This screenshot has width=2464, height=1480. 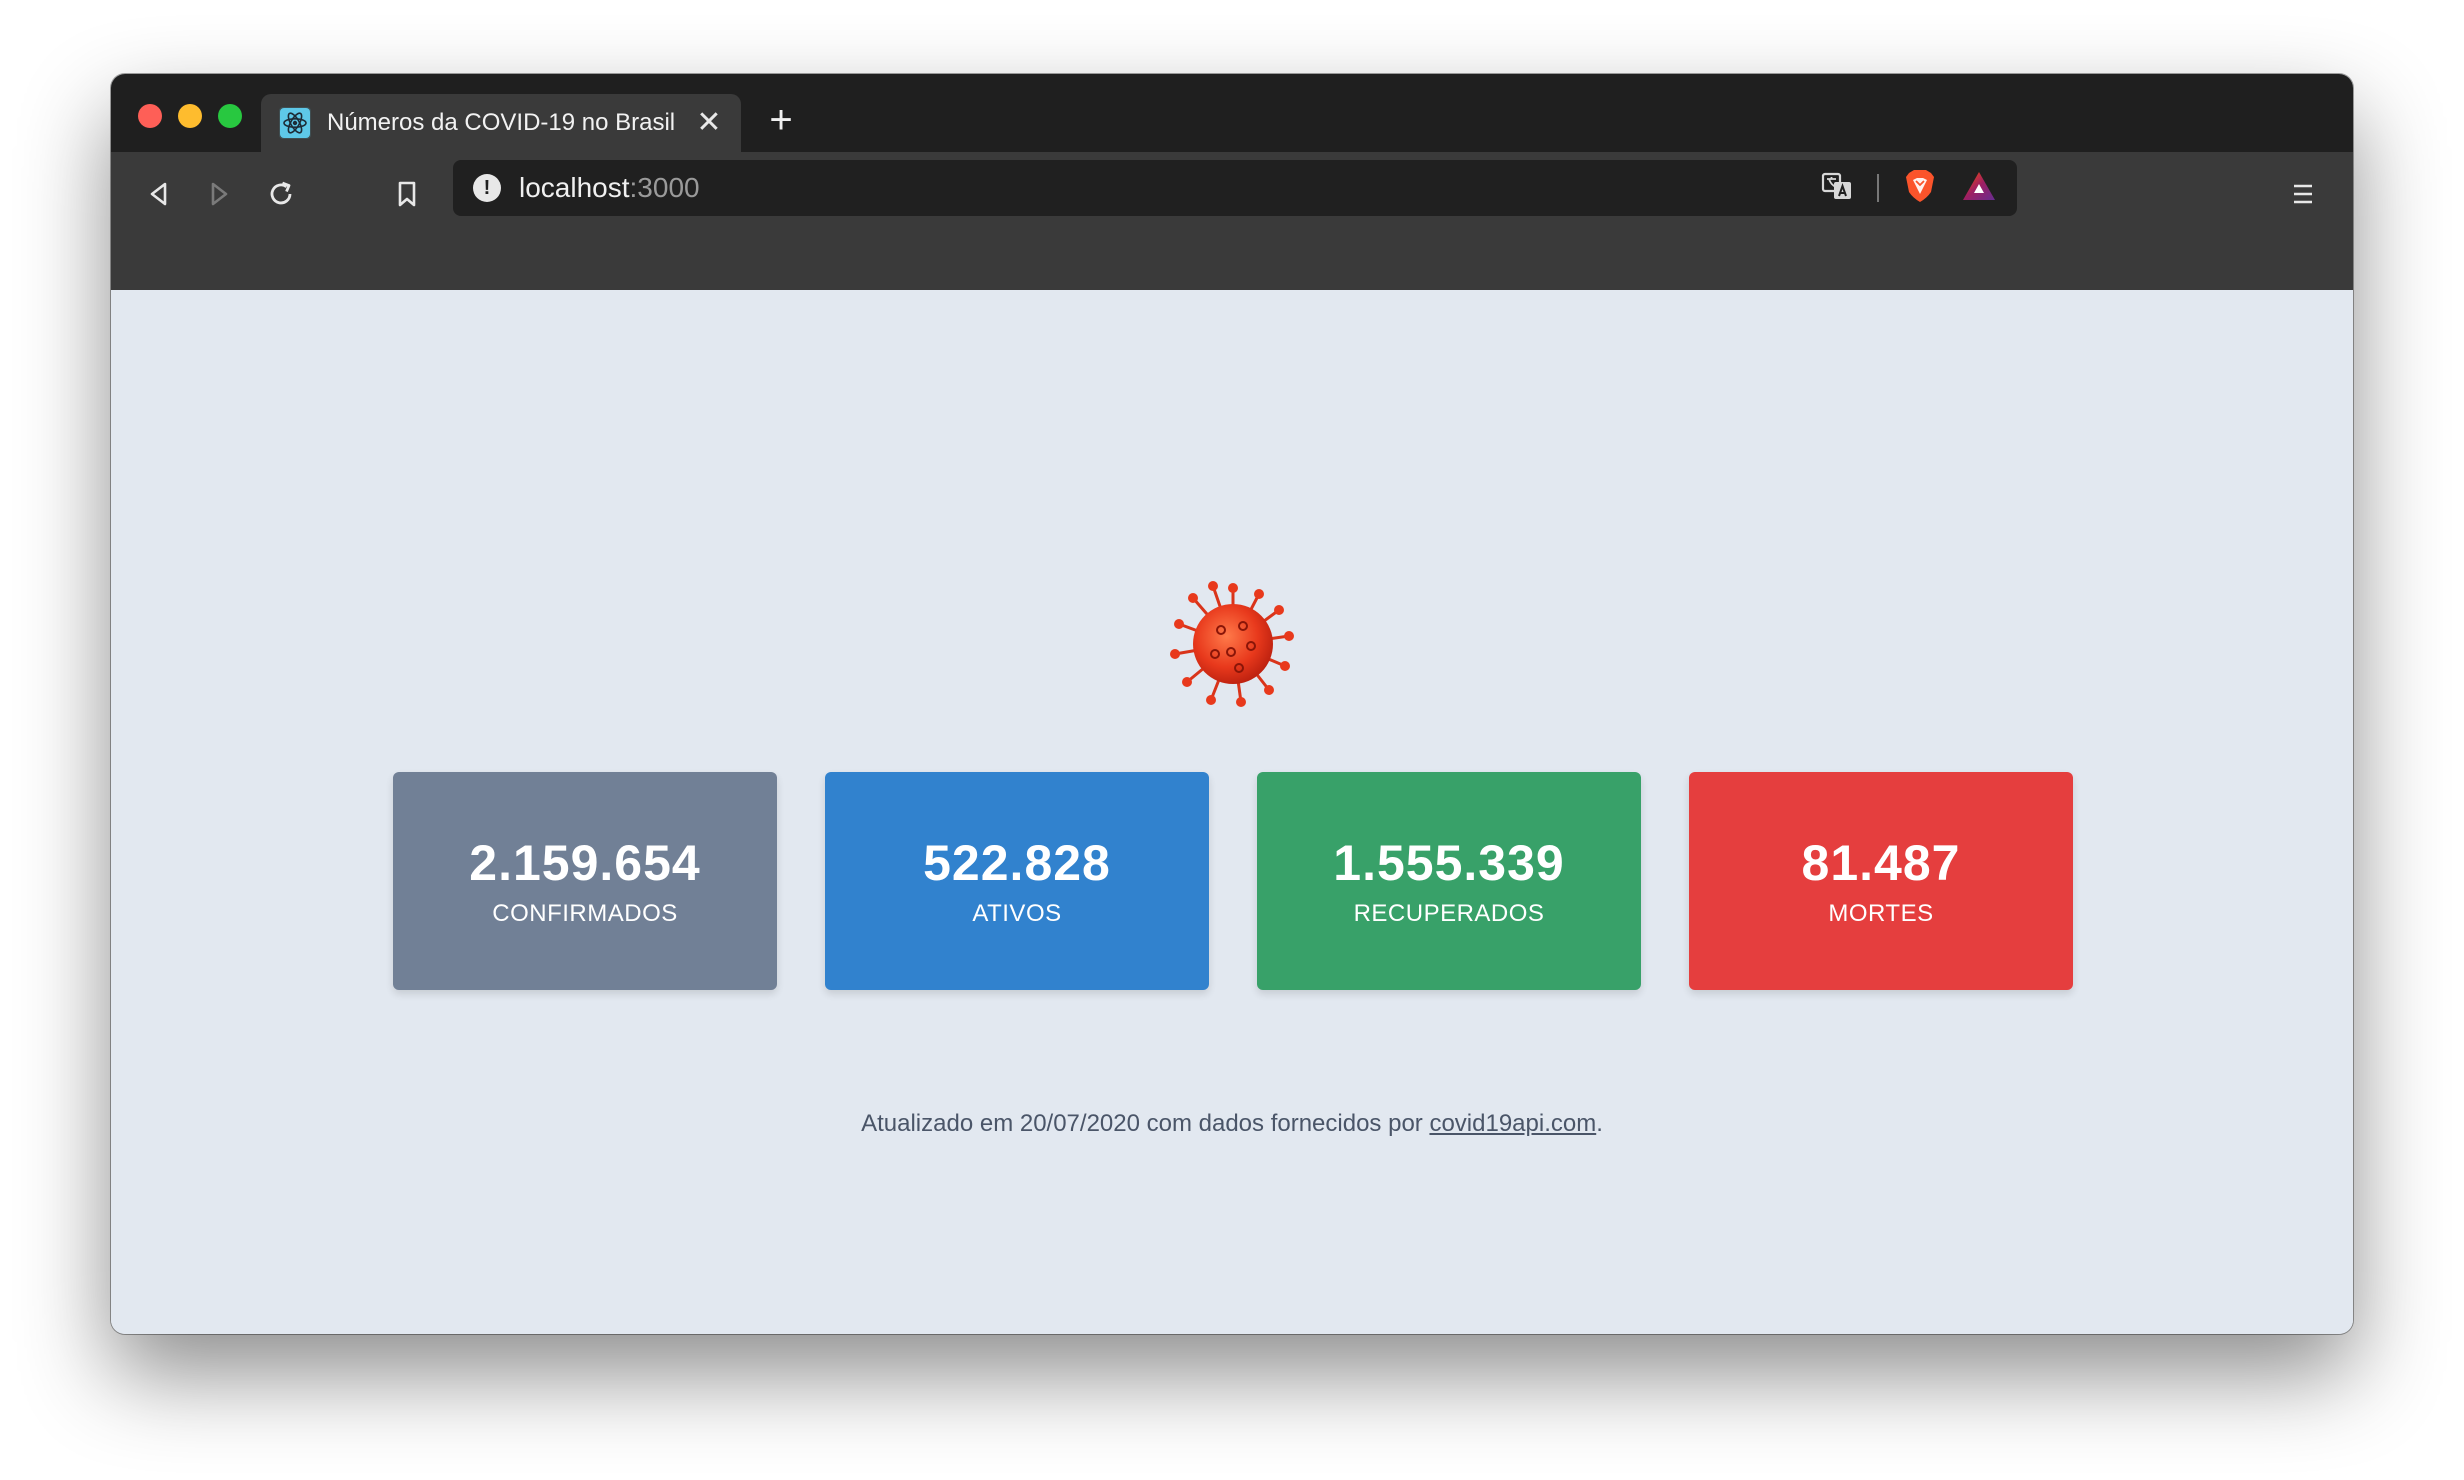 What do you see at coordinates (295, 123) in the screenshot?
I see `react-icon` at bounding box center [295, 123].